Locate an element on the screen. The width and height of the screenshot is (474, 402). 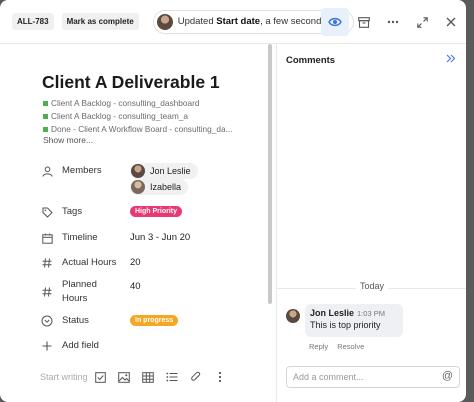
board-label: Client A Backlog - consulting_dashboard is located at coordinates (125, 103).